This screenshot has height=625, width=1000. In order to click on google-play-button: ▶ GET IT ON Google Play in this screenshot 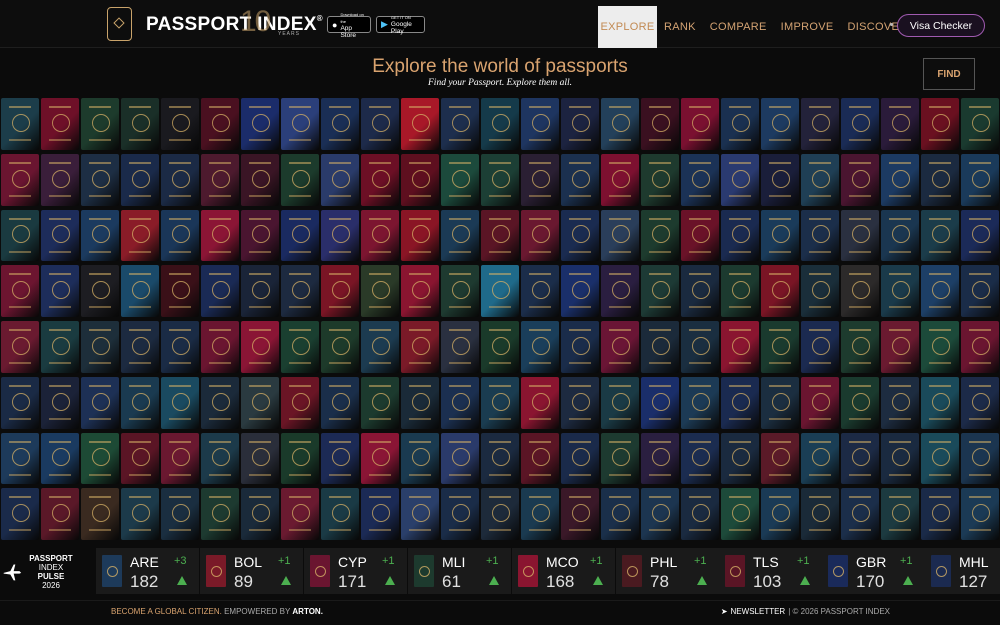, I will do `click(400, 25)`.